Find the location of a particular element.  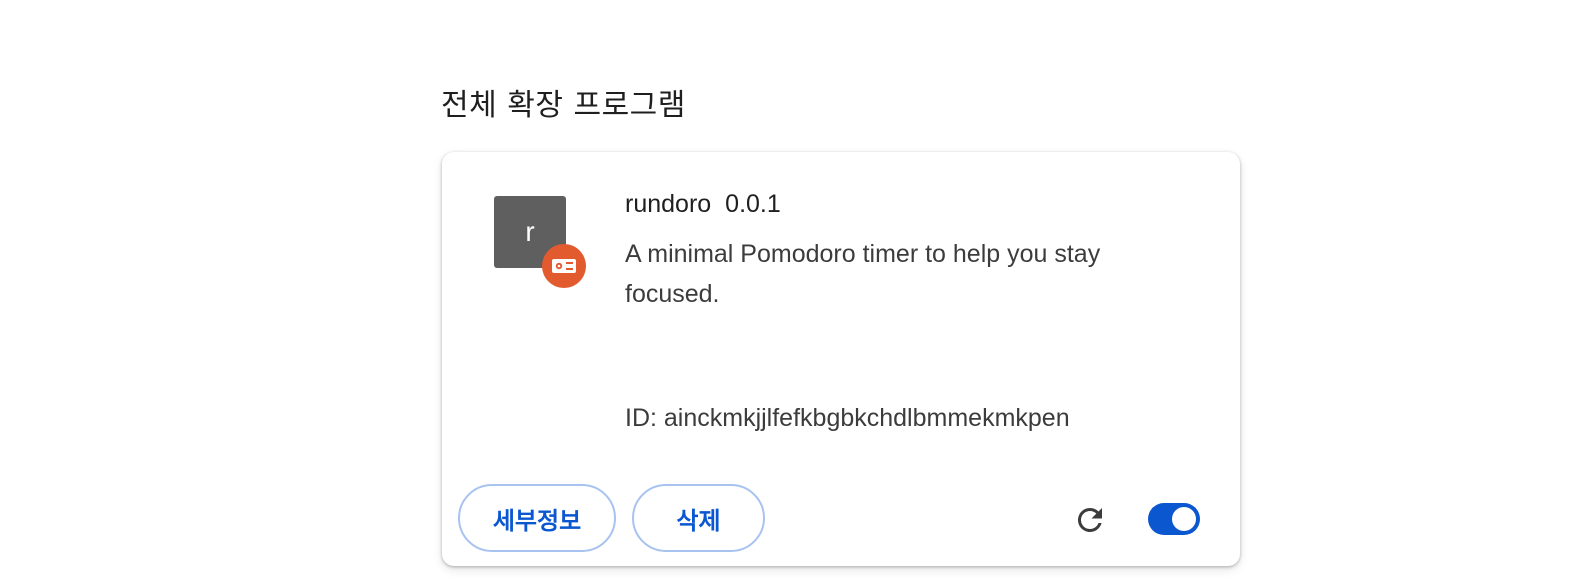

extension-id: ID: ainckmkjjlfefkbgbkchdlbmmekmkpen is located at coordinates (847, 418).